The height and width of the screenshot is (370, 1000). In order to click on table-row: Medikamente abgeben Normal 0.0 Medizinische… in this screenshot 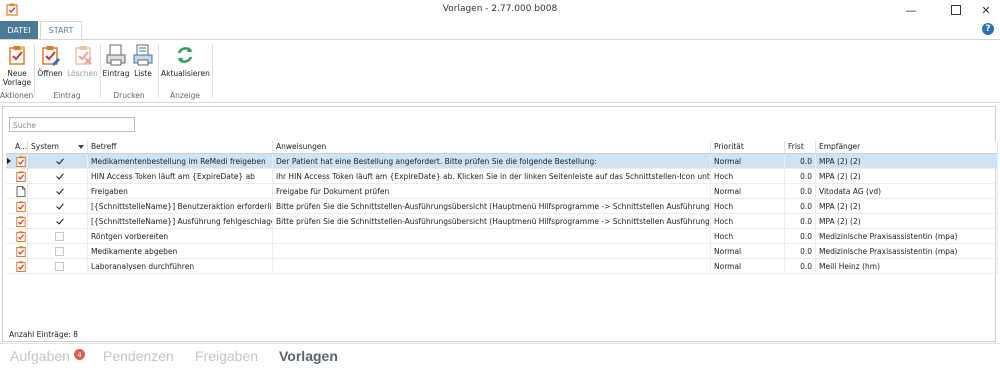, I will do `click(502, 251)`.